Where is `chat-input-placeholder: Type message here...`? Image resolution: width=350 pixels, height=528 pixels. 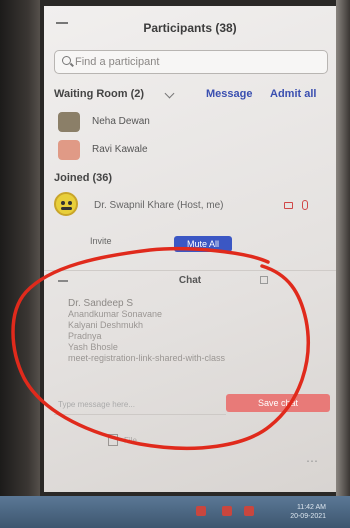
chat-input-placeholder: Type message here... is located at coordinates (96, 404).